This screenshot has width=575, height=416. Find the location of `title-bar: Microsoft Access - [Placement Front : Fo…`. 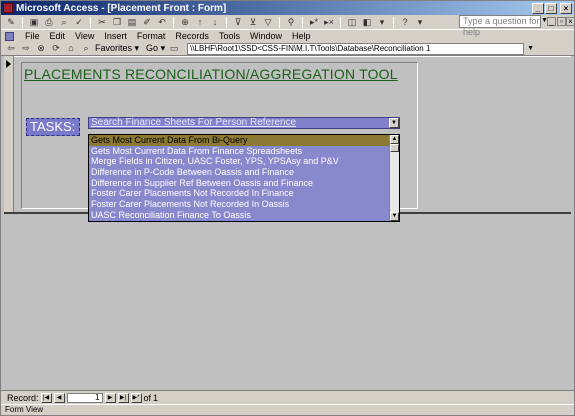

title-bar: Microsoft Access - [Placement Front : Fo… is located at coordinates (287, 8).